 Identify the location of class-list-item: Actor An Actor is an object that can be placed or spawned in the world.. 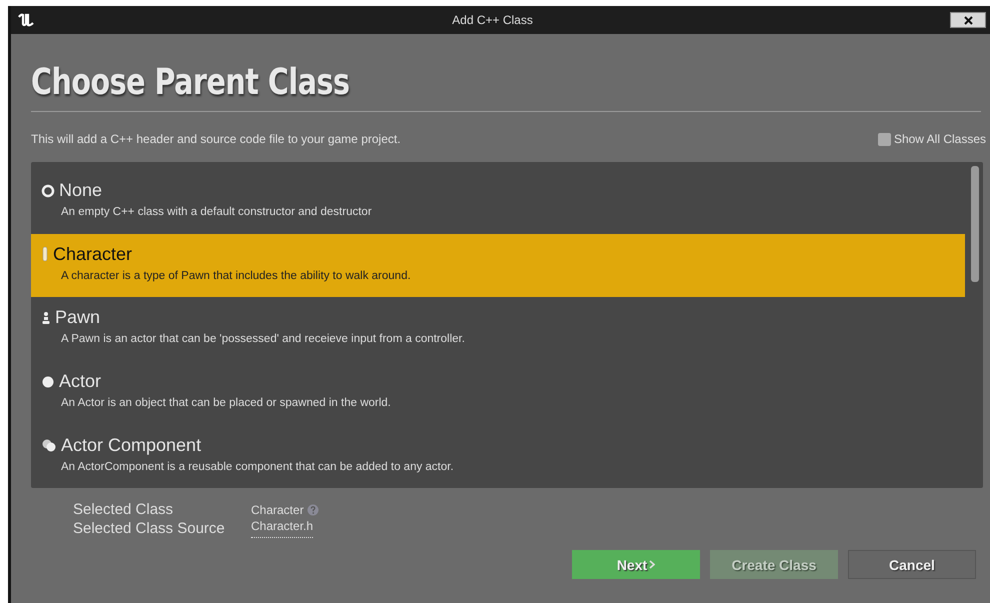
(498, 392).